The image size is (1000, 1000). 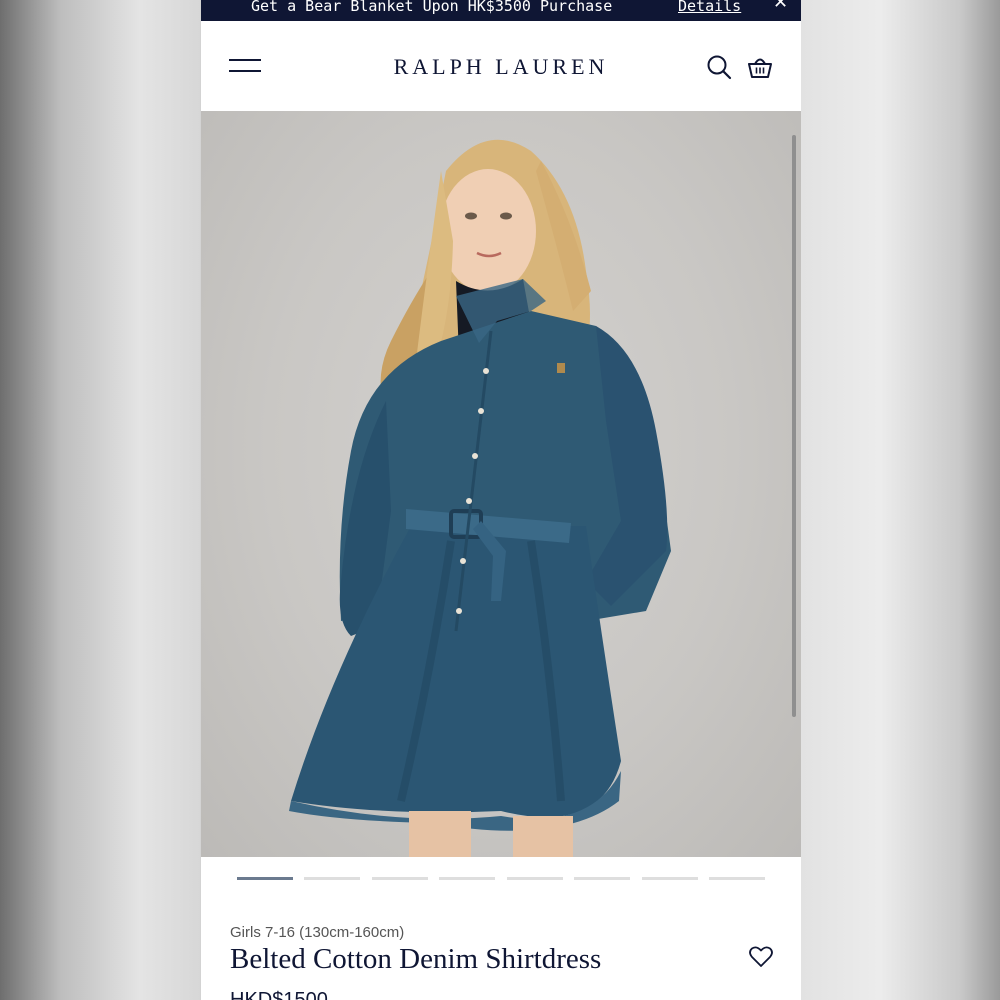 What do you see at coordinates (279, 994) in the screenshot?
I see `product-price: HKD$1500` at bounding box center [279, 994].